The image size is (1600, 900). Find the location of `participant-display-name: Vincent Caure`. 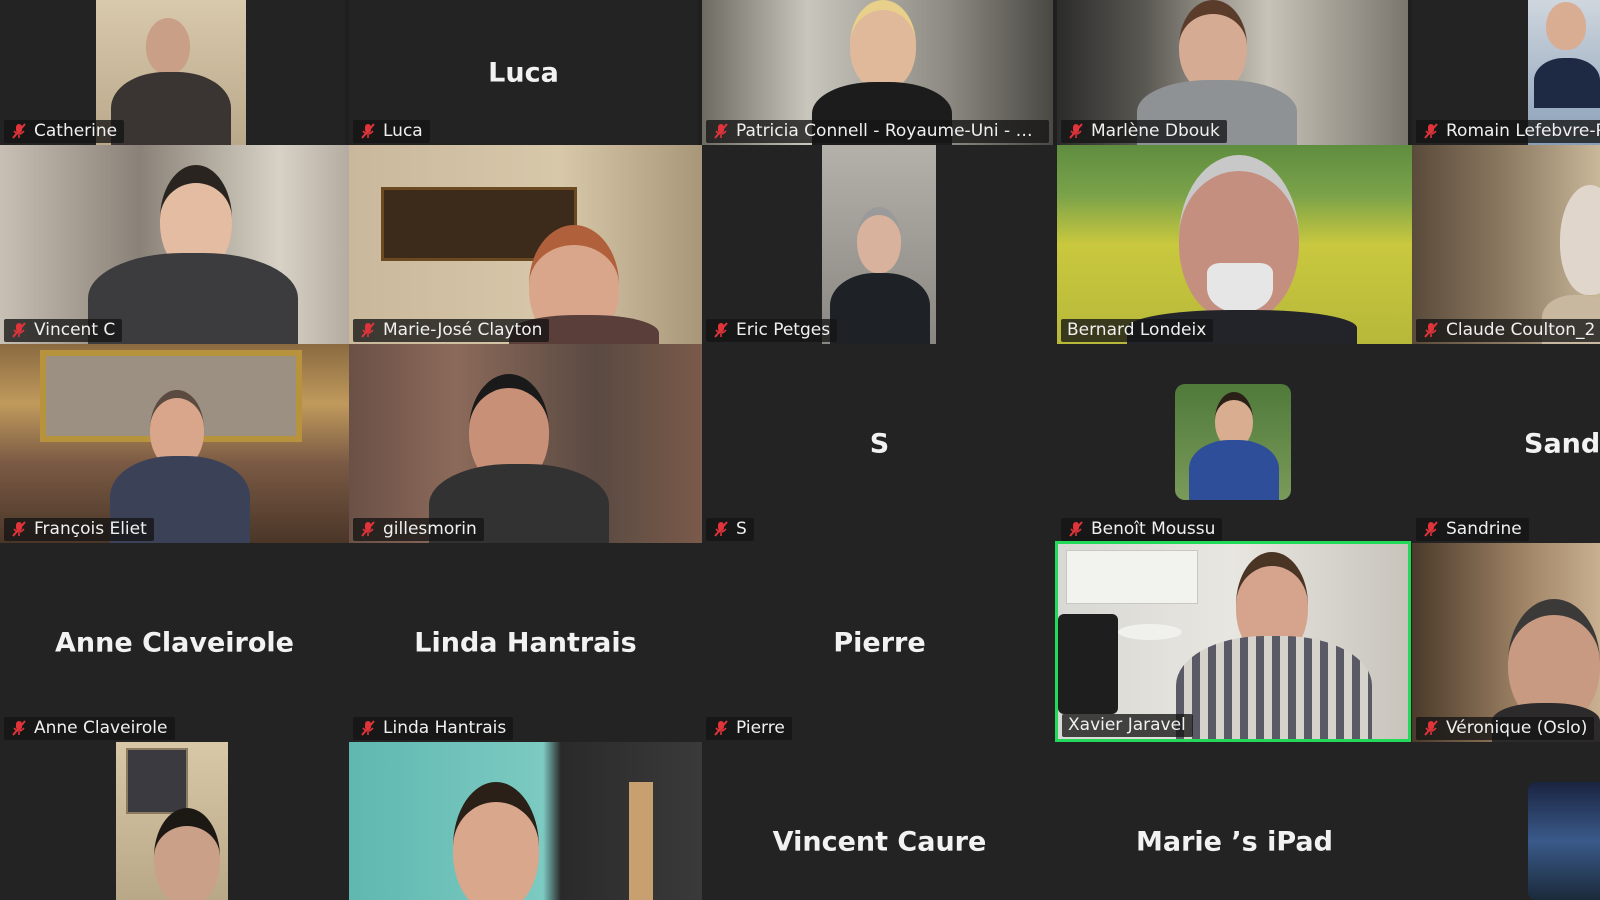

participant-display-name: Vincent Caure is located at coordinates (879, 842).